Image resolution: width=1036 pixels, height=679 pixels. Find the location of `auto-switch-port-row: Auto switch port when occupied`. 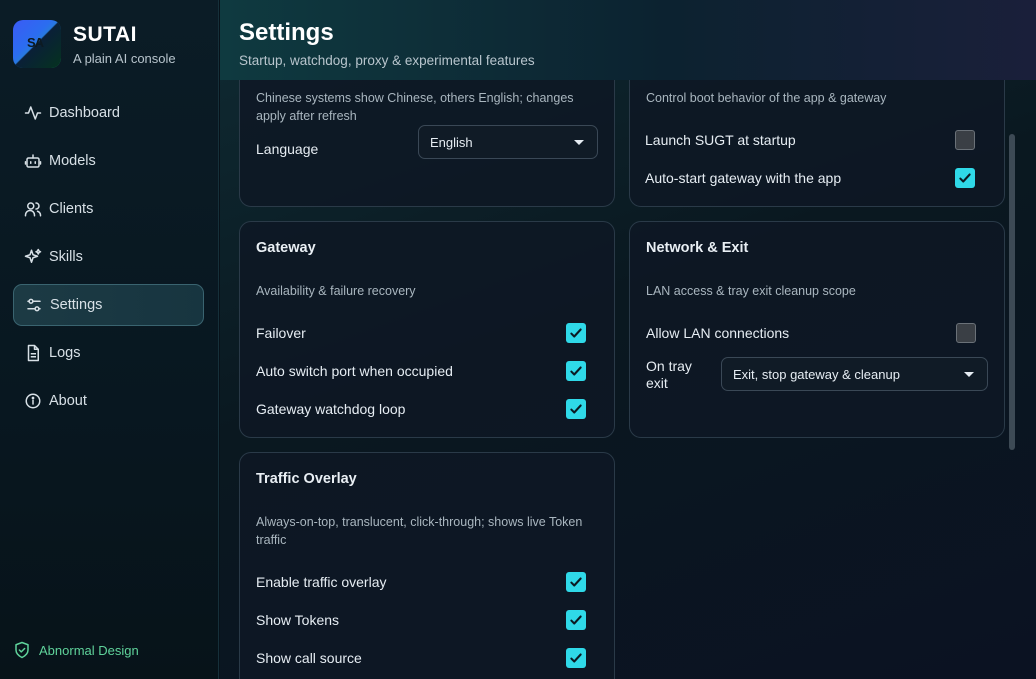

auto-switch-port-row: Auto switch port when occupied is located at coordinates (421, 371).